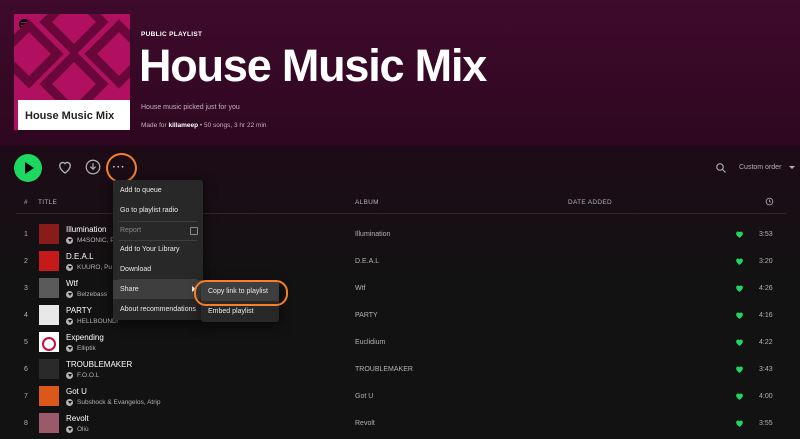 This screenshot has height=439, width=800. I want to click on track-artist: Oliù, so click(77, 429).